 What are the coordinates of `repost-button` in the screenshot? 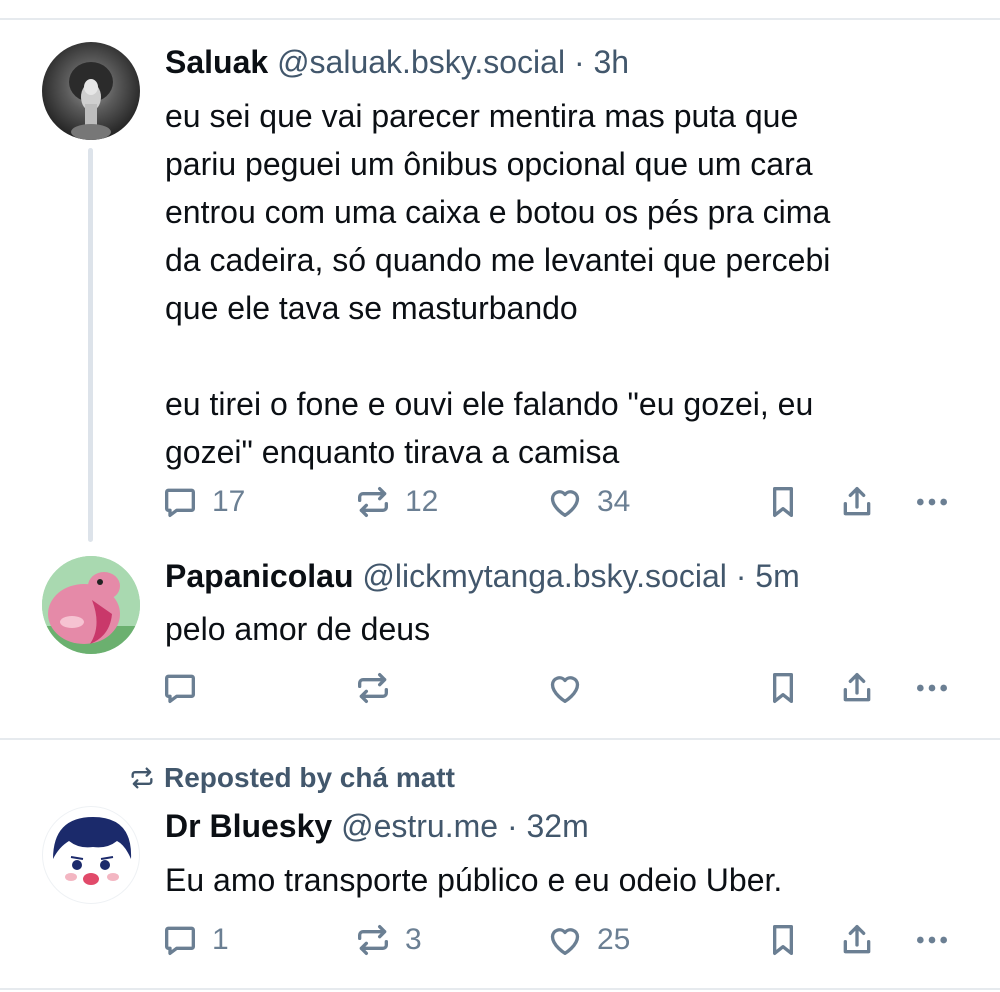 It's located at (379, 688).